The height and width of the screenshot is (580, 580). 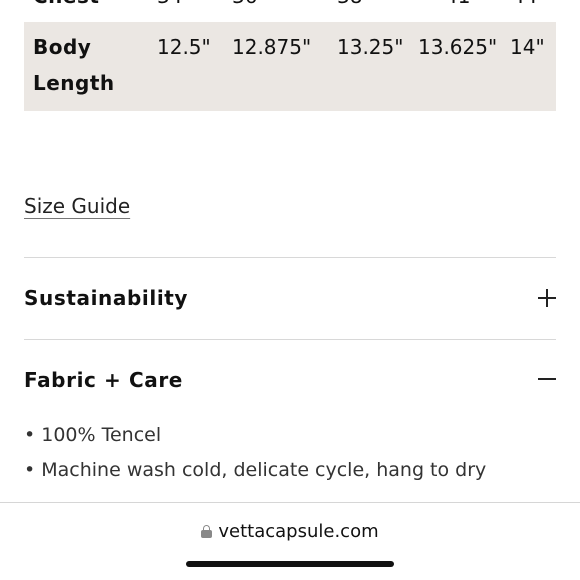 I want to click on size-table-row-chest: Chest 34" 36" 38" 41" 44", so click(x=290, y=9).